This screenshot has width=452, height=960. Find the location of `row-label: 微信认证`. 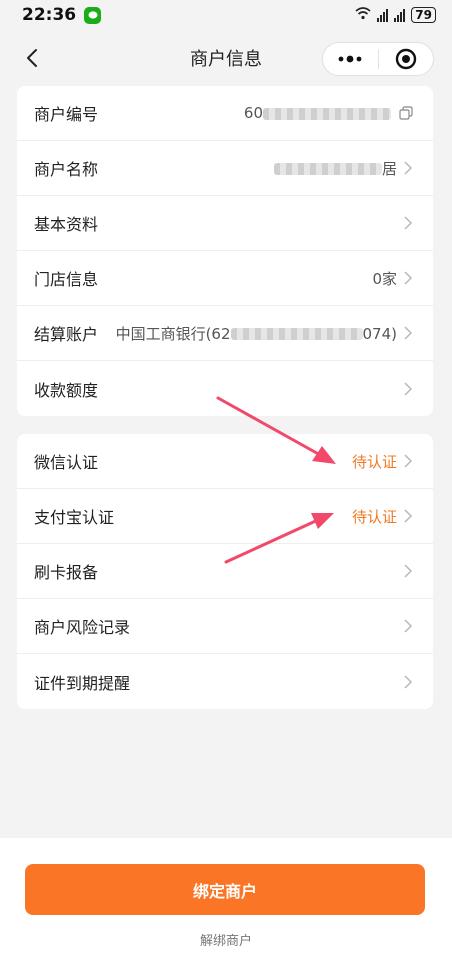

row-label: 微信认证 is located at coordinates (66, 462).